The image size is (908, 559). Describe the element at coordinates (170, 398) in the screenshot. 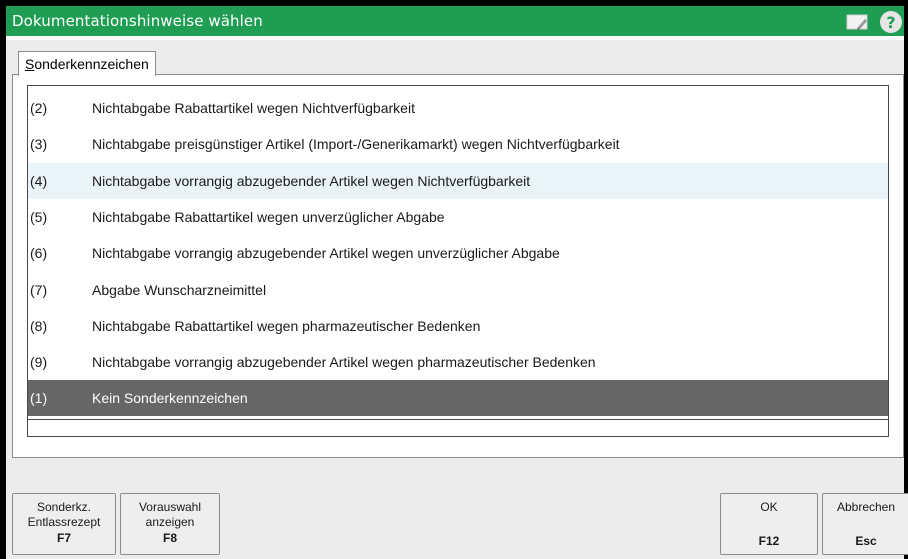

I see `item-label: Kein Sonderkennzeichen` at that location.